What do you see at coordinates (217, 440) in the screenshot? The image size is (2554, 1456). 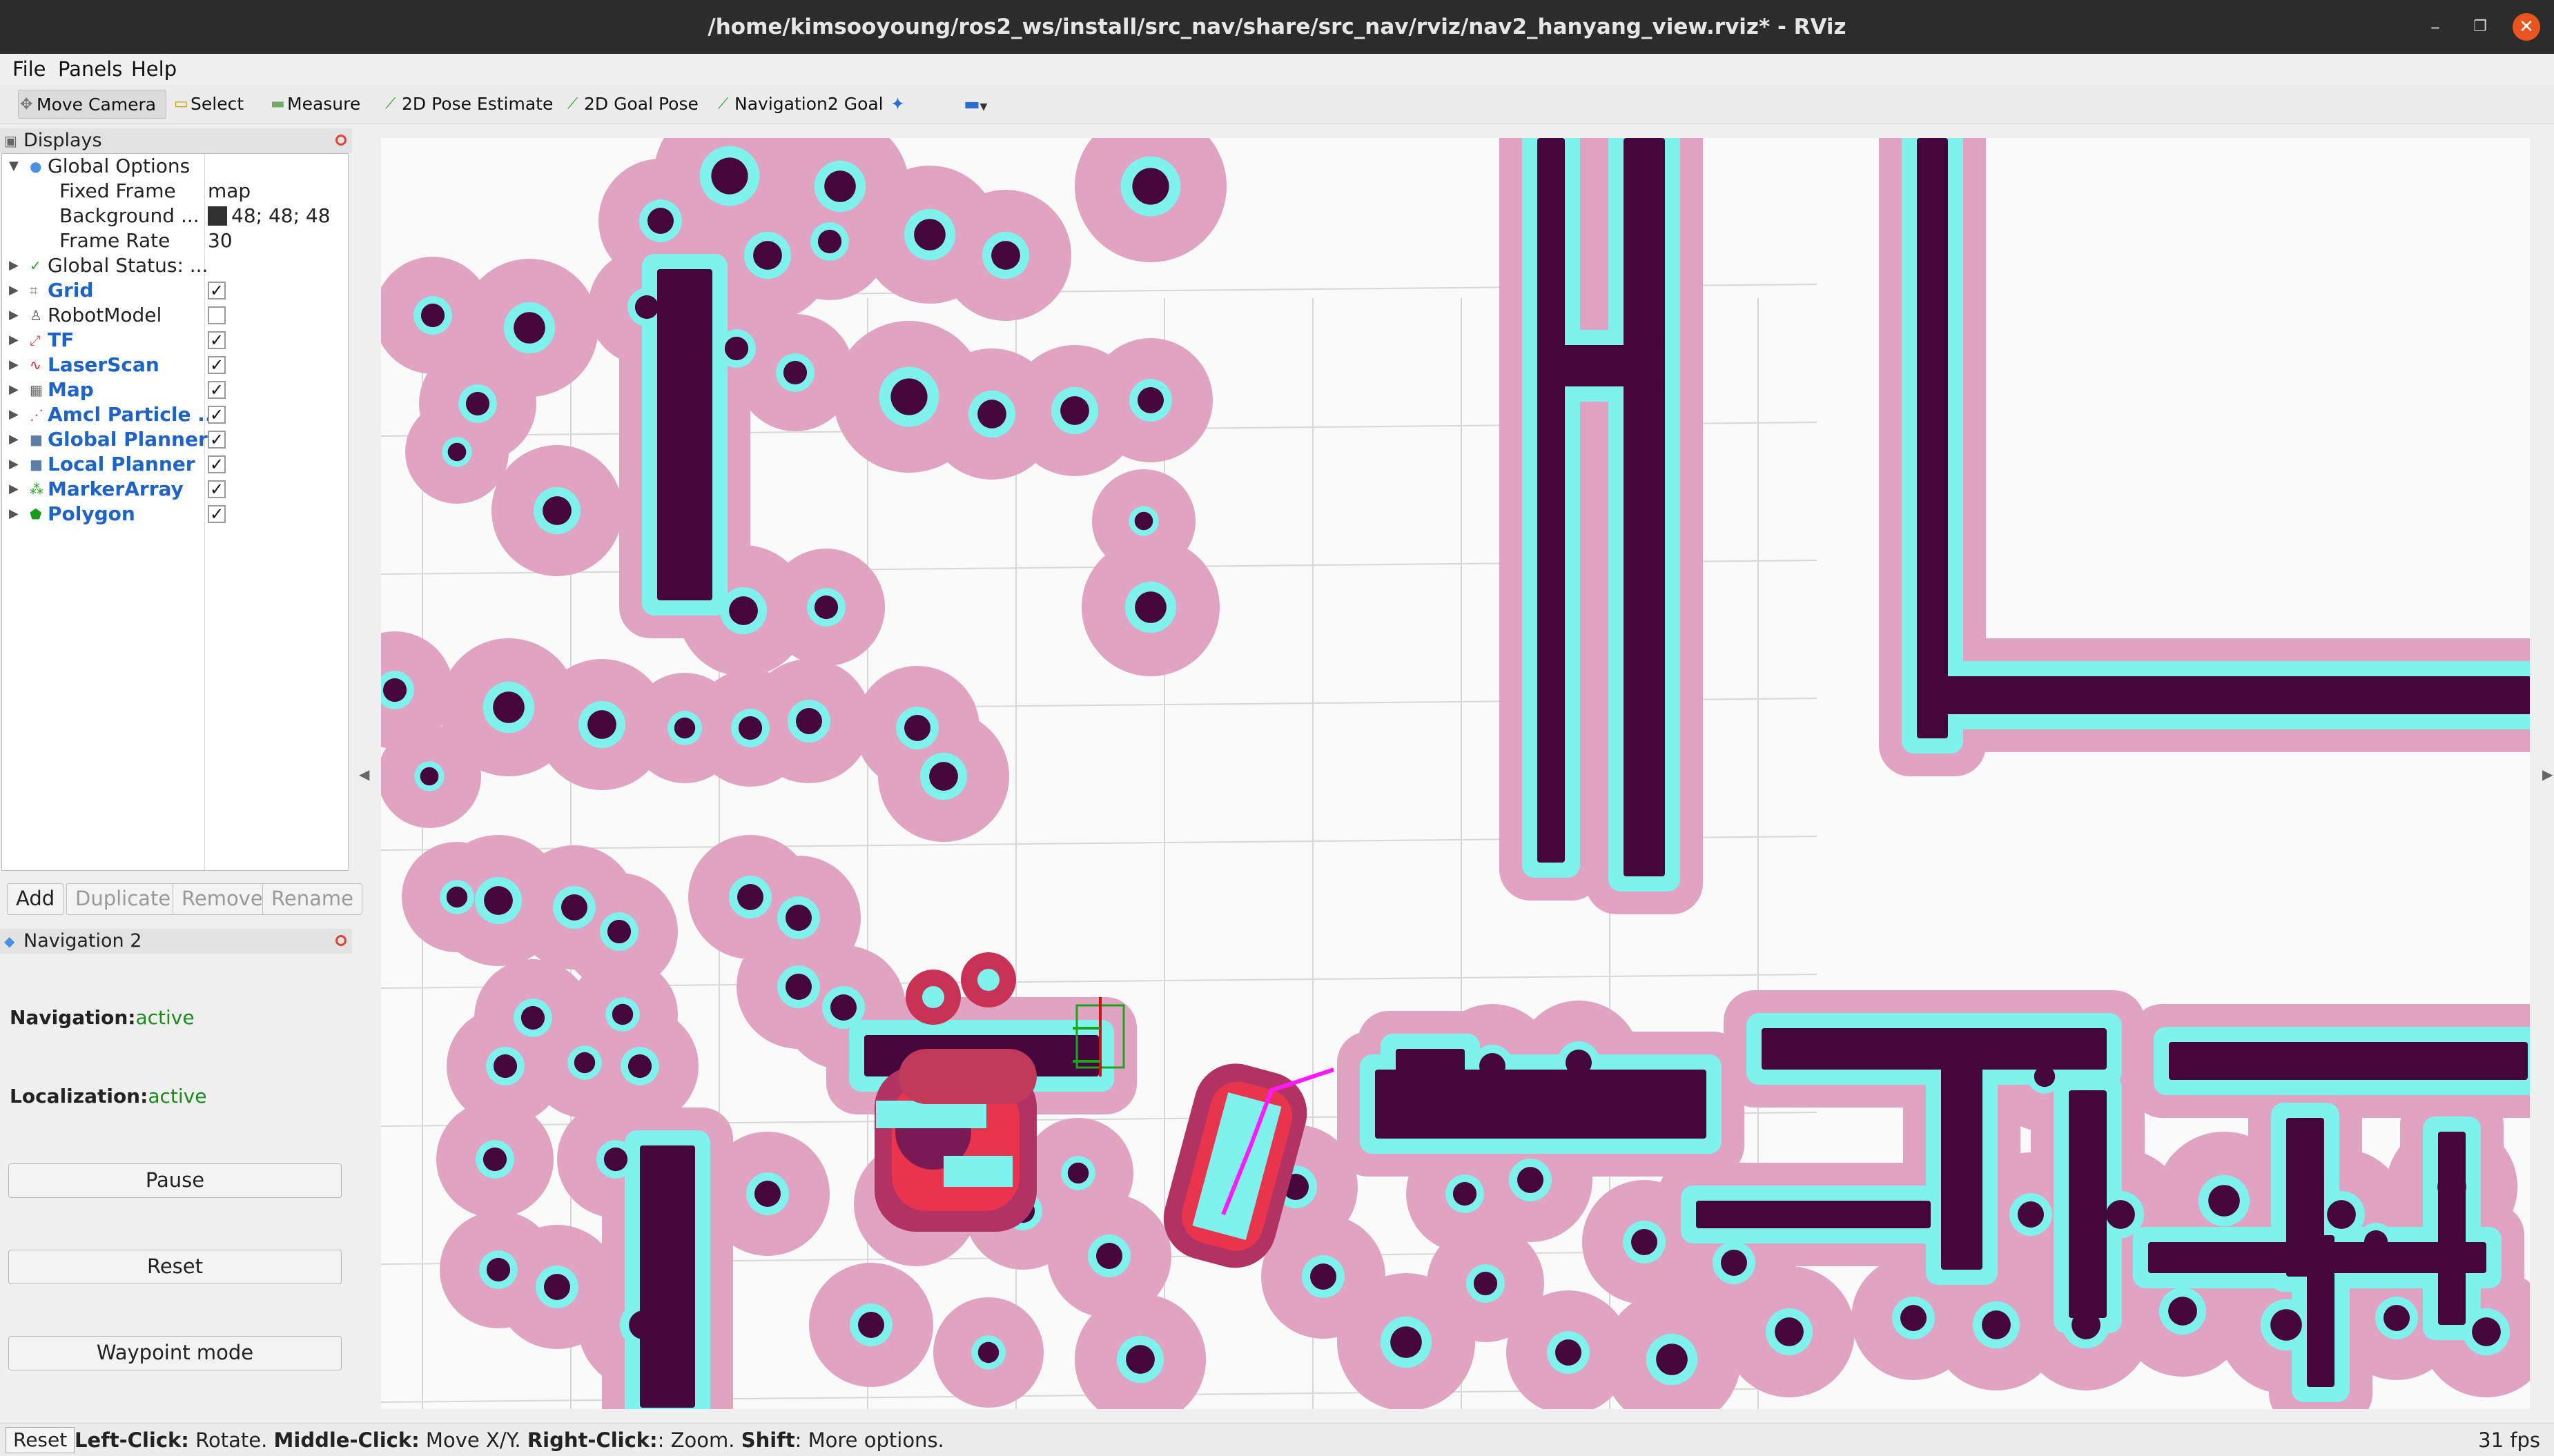 I see `global-planner-checkbox: ✓` at bounding box center [217, 440].